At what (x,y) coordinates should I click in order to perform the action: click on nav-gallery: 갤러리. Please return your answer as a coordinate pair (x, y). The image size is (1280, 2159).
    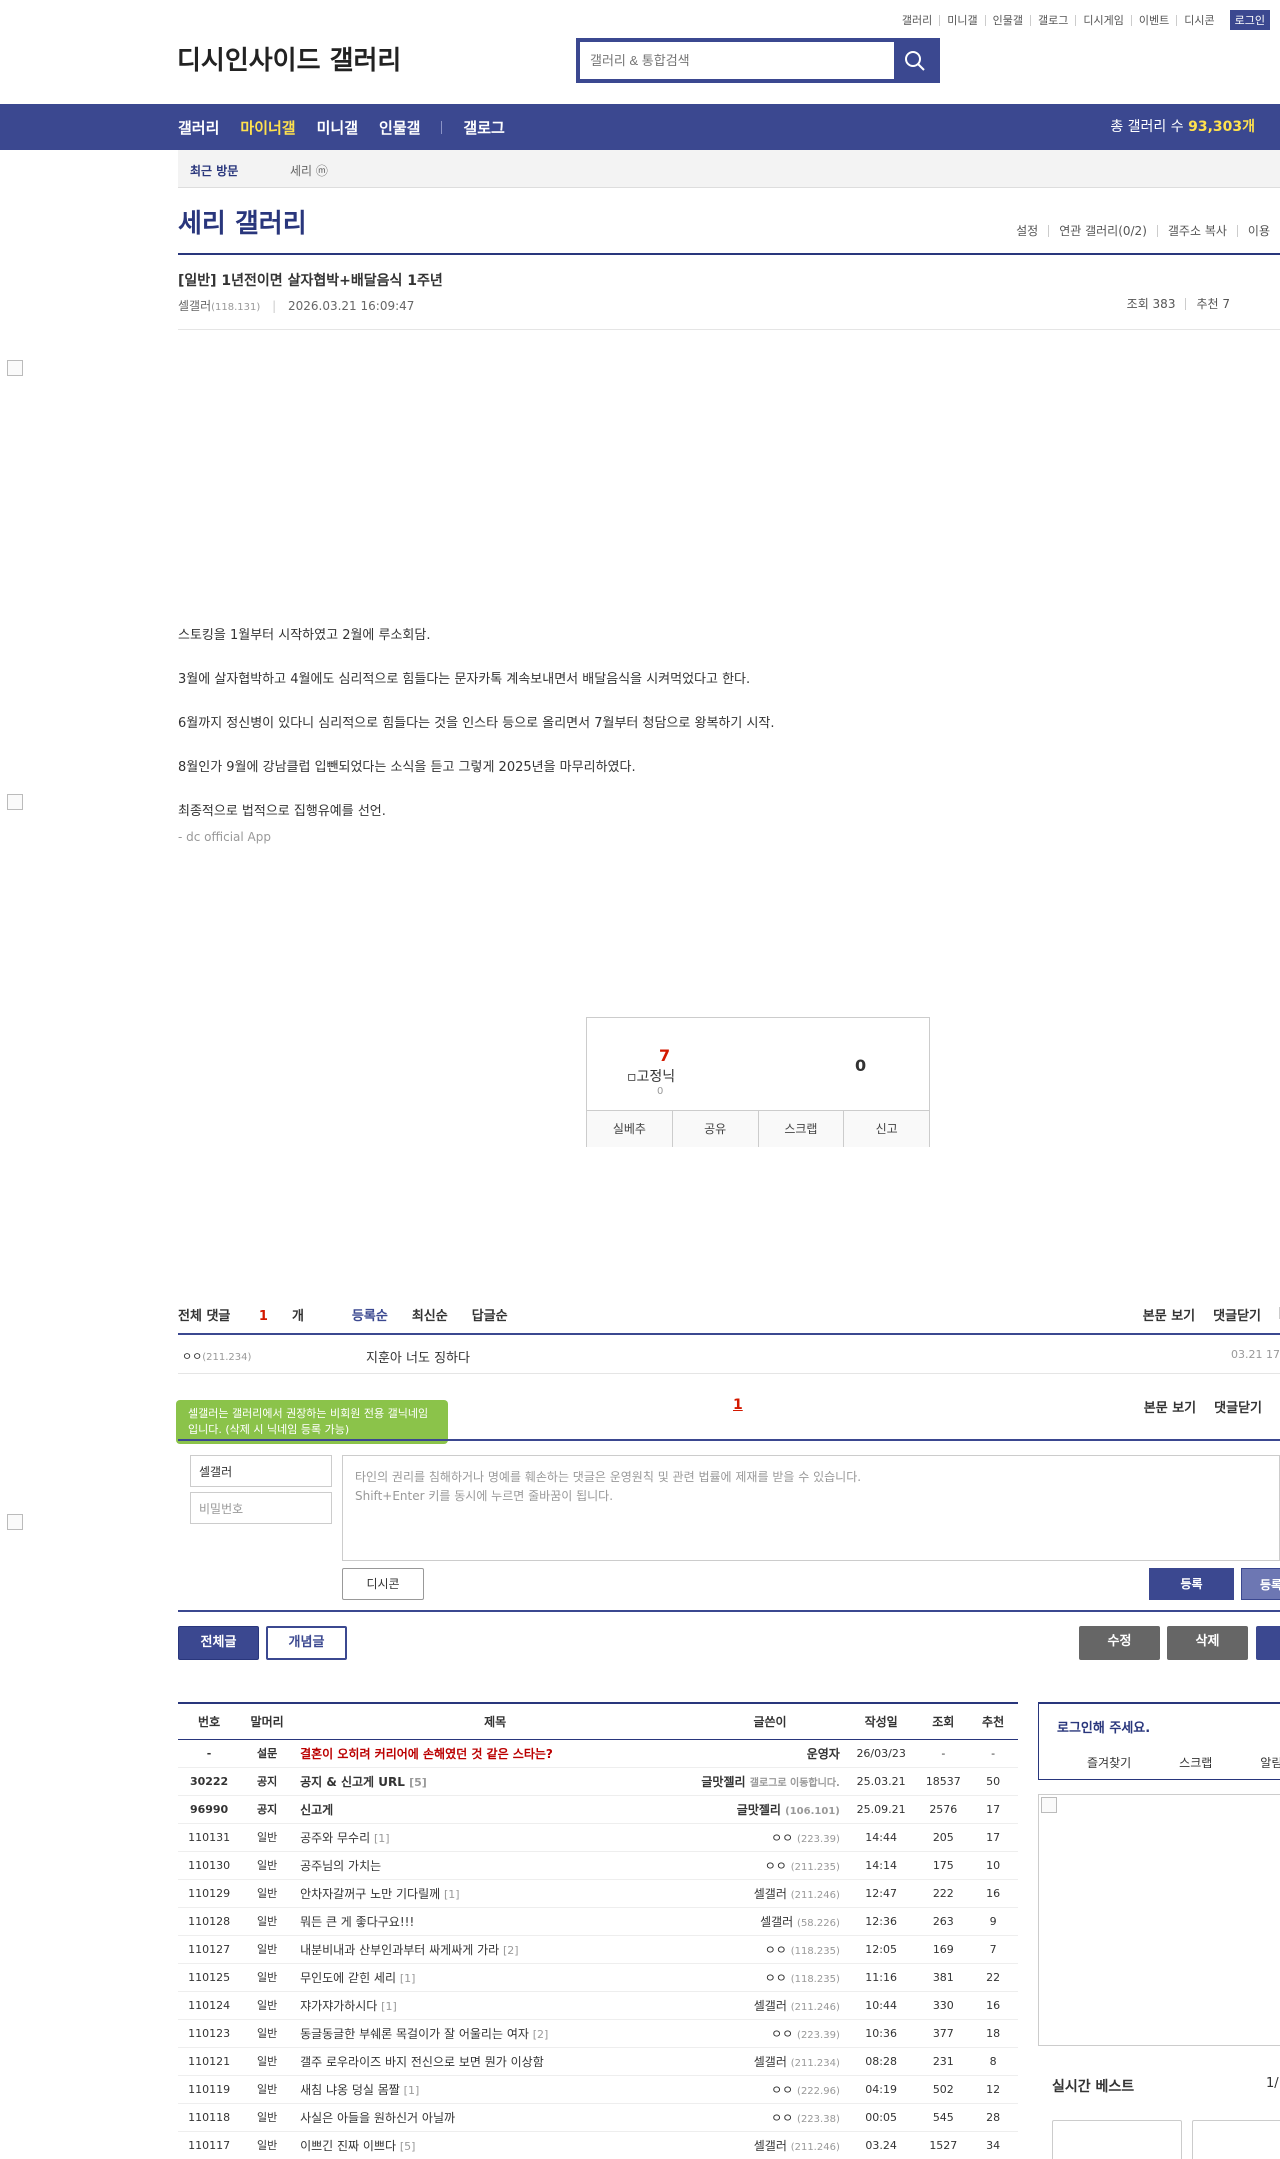
    Looking at the image, I should click on (198, 127).